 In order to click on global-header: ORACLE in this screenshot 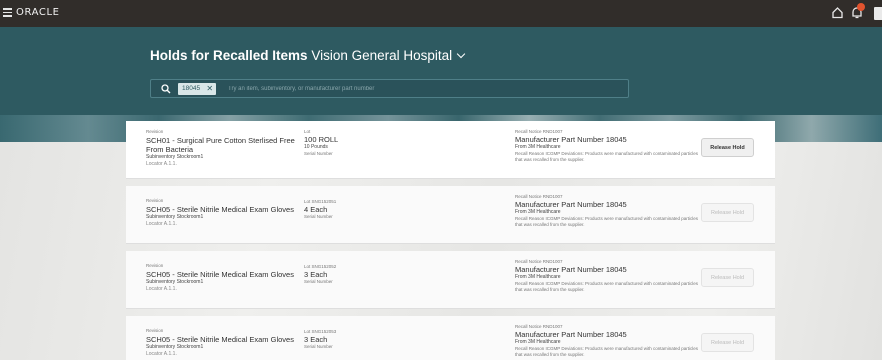, I will do `click(441, 13)`.